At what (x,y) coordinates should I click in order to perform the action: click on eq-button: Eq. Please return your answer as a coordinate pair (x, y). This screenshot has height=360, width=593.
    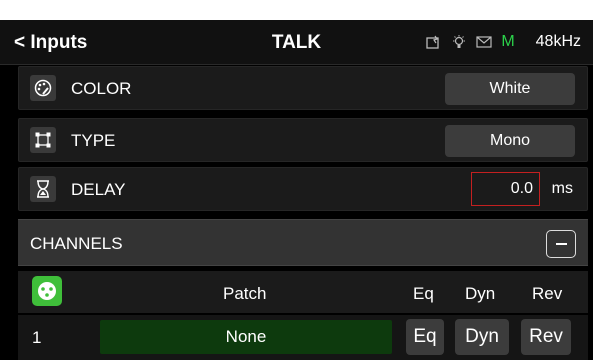
    Looking at the image, I should click on (425, 337).